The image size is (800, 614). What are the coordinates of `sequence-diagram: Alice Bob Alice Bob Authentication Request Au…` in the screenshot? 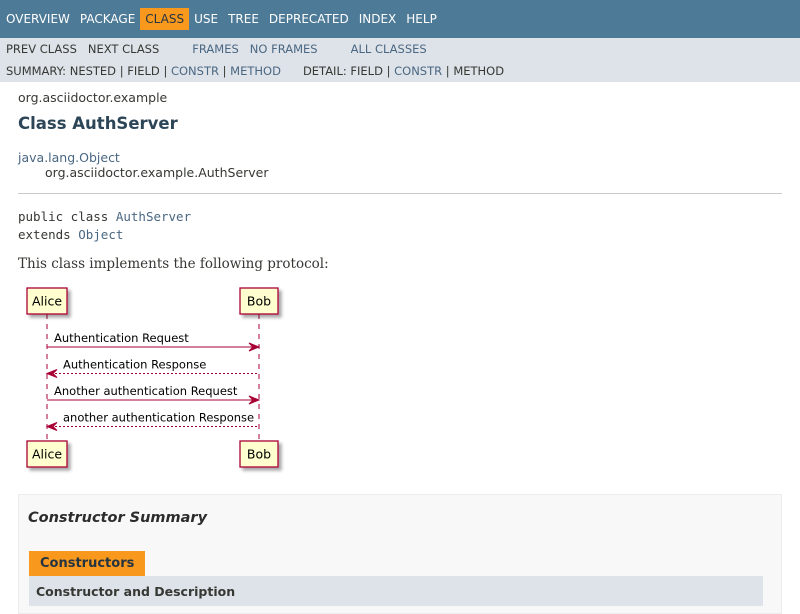 It's located at (152, 377).